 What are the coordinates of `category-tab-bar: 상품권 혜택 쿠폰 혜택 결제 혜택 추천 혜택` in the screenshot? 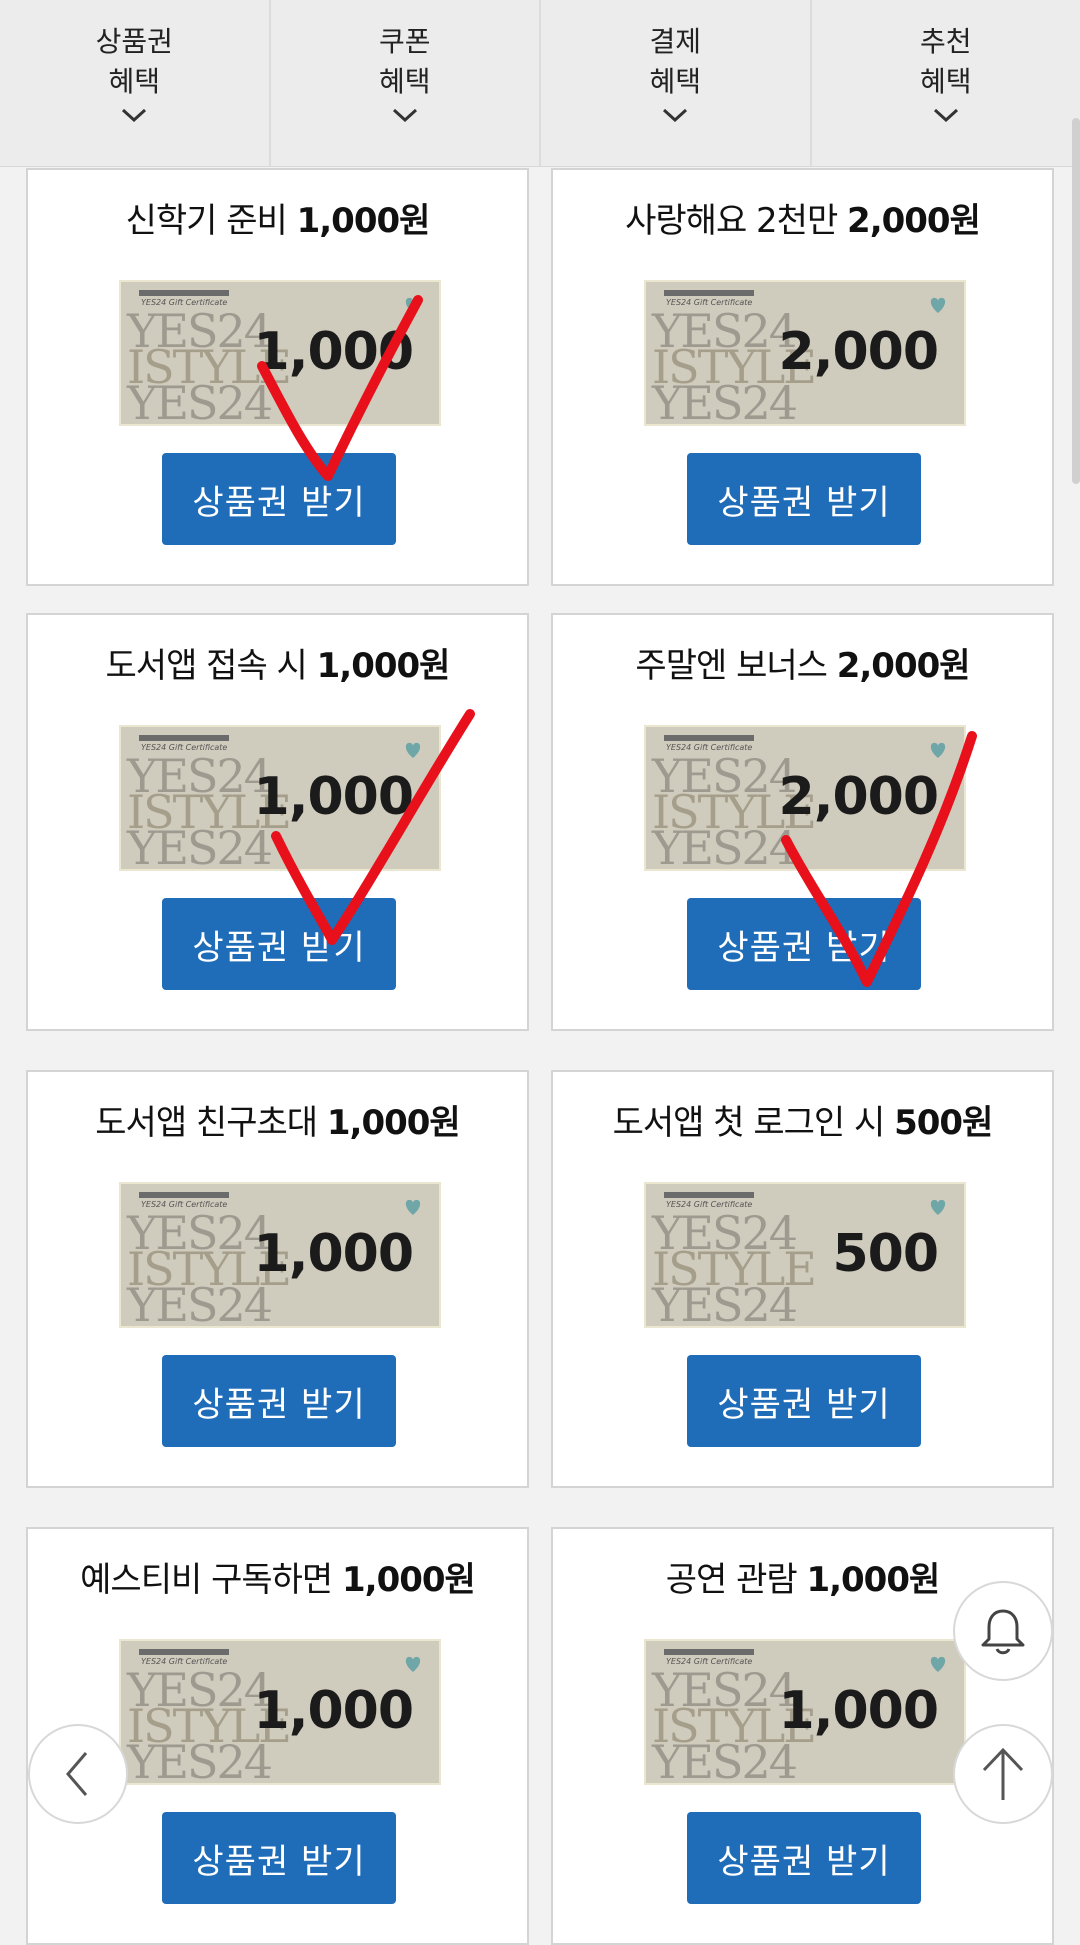 It's located at (540, 83).